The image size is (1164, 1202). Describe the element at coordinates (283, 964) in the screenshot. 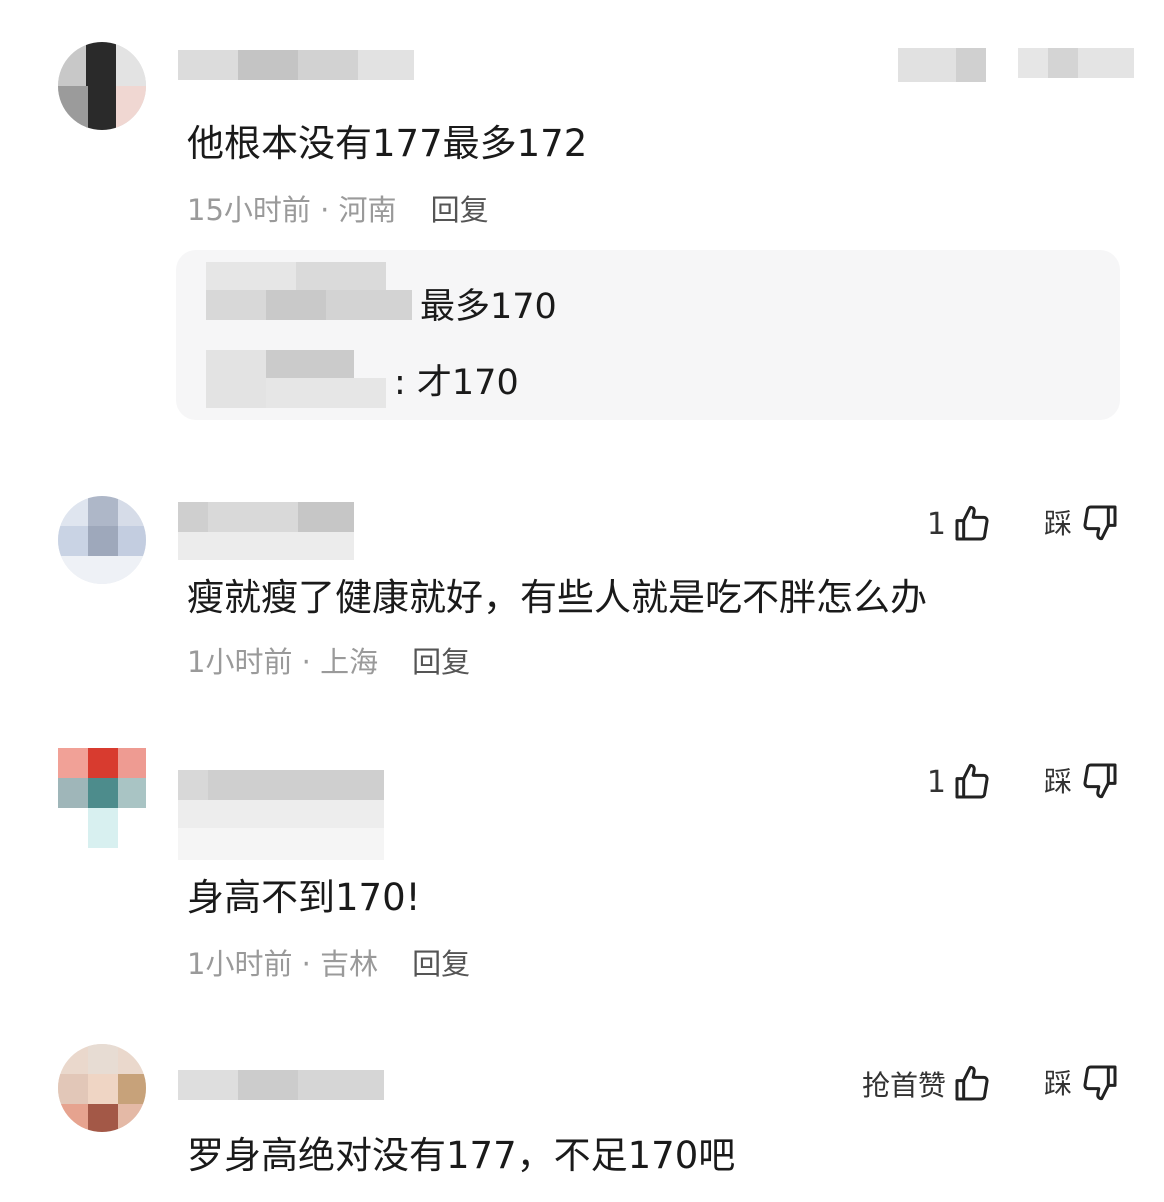

I see `comment-time-location: 1小时前 · 吉林` at that location.